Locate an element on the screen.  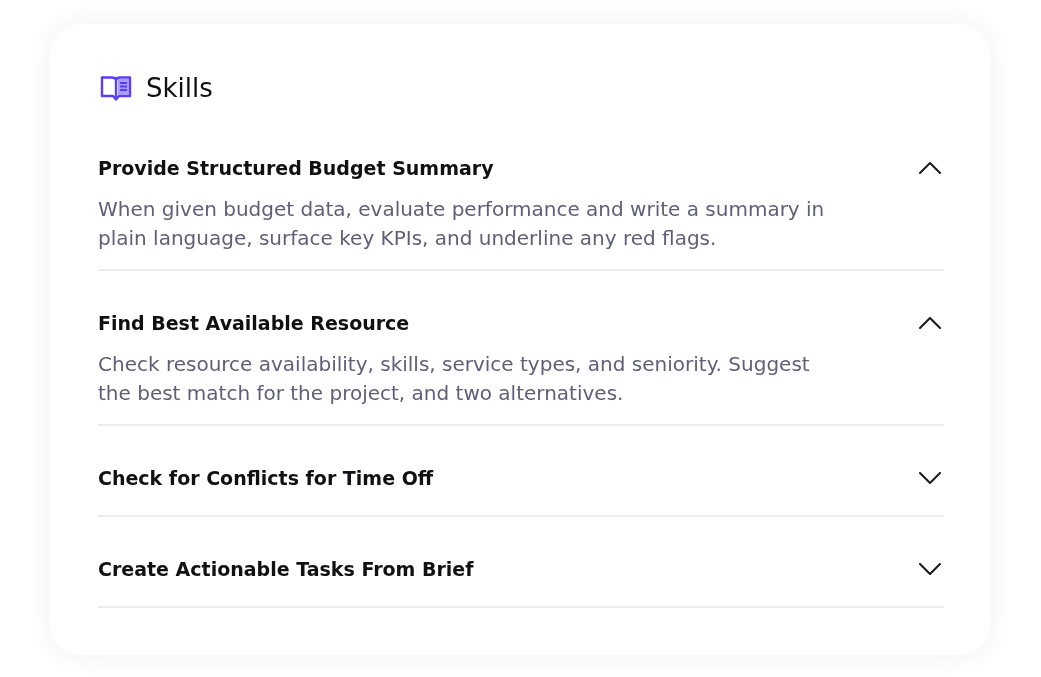
skill-toggle: Provide Structured Budget Summary is located at coordinates (521, 168).